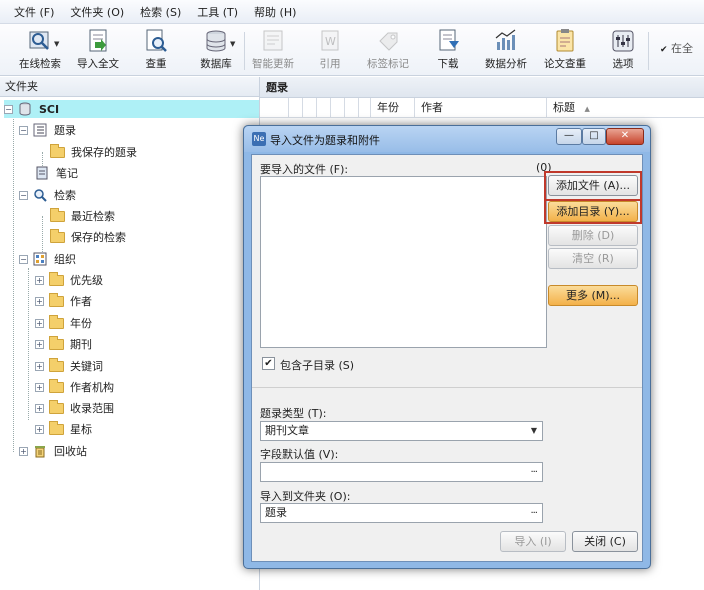  What do you see at coordinates (34, 12) in the screenshot?
I see `menu-file: 文件 (F)` at bounding box center [34, 12].